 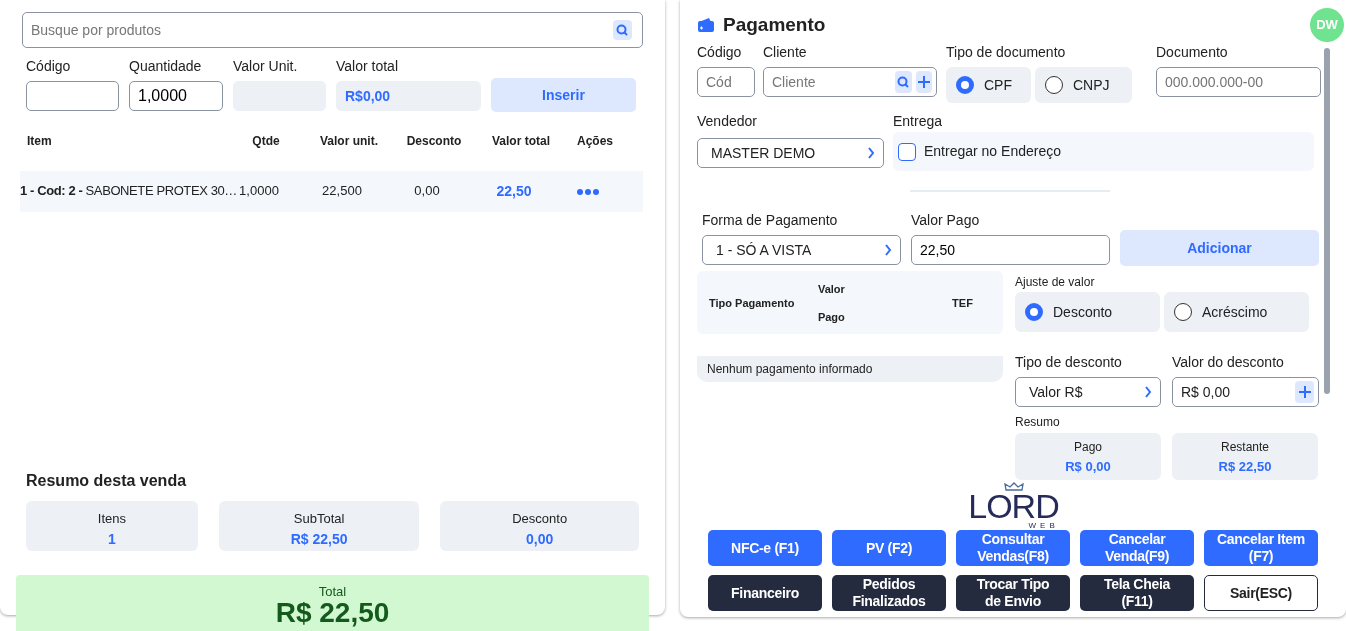 I want to click on text-input: R$ 0,00, so click(x=1238, y=392).